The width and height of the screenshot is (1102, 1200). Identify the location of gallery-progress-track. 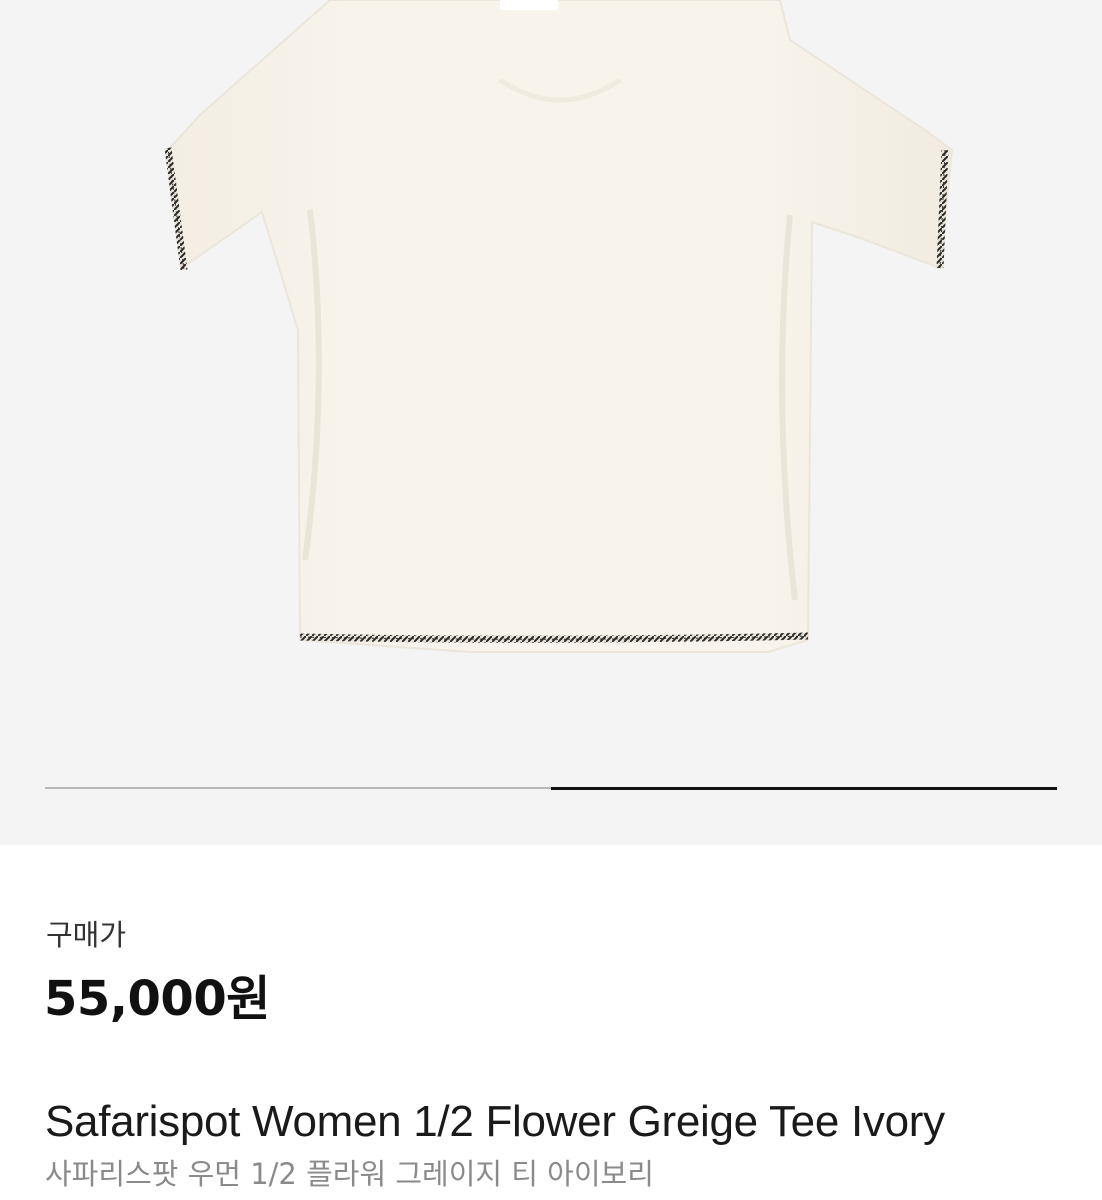
(551, 788).